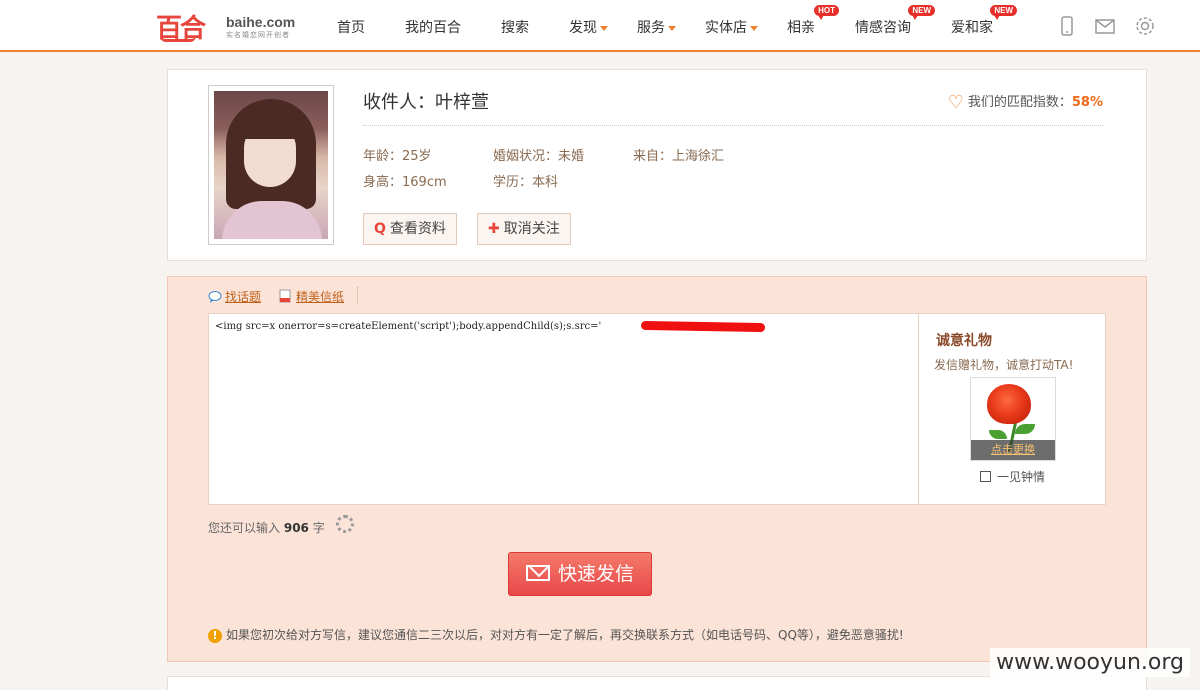 This screenshot has height=690, width=1200. What do you see at coordinates (271, 126) in the screenshot?
I see `avatar-fringe` at bounding box center [271, 126].